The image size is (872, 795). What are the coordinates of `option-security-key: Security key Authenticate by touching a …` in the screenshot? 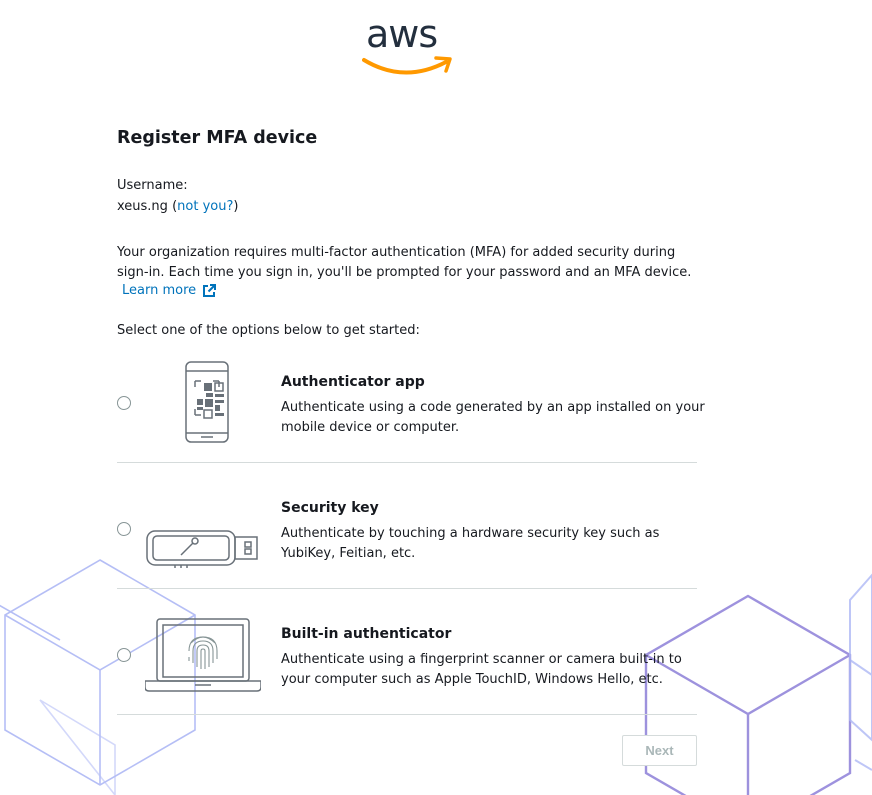 It's located at (407, 526).